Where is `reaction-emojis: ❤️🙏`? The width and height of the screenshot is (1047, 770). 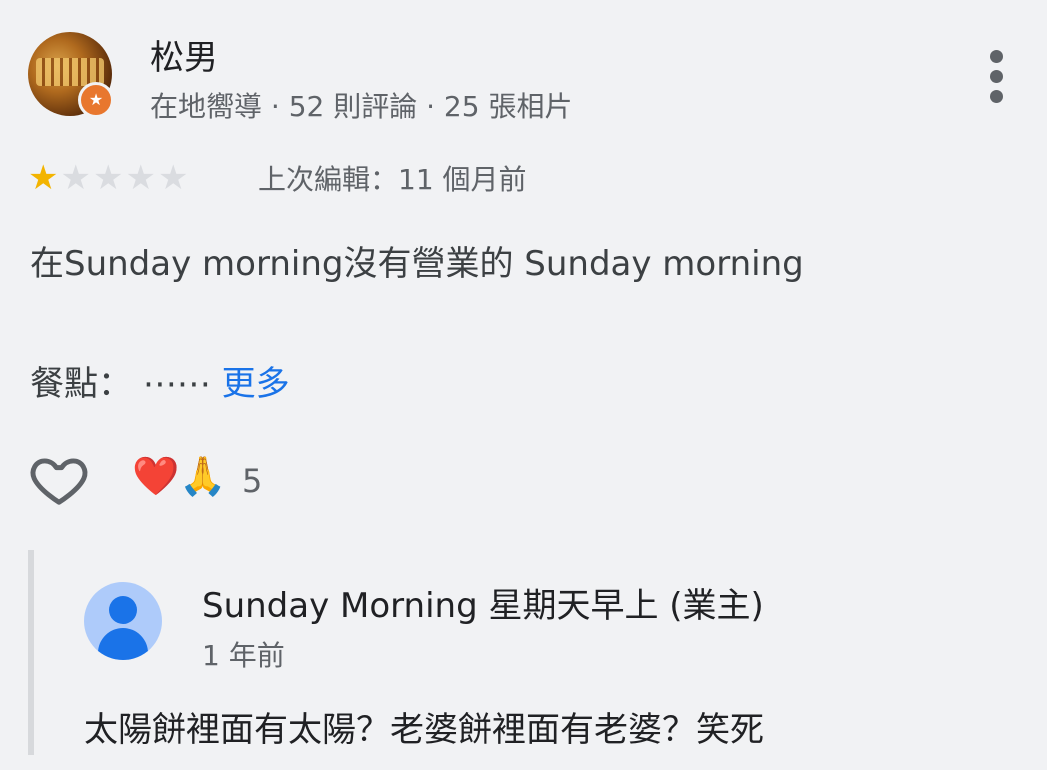 reaction-emojis: ❤️🙏 is located at coordinates (179, 476).